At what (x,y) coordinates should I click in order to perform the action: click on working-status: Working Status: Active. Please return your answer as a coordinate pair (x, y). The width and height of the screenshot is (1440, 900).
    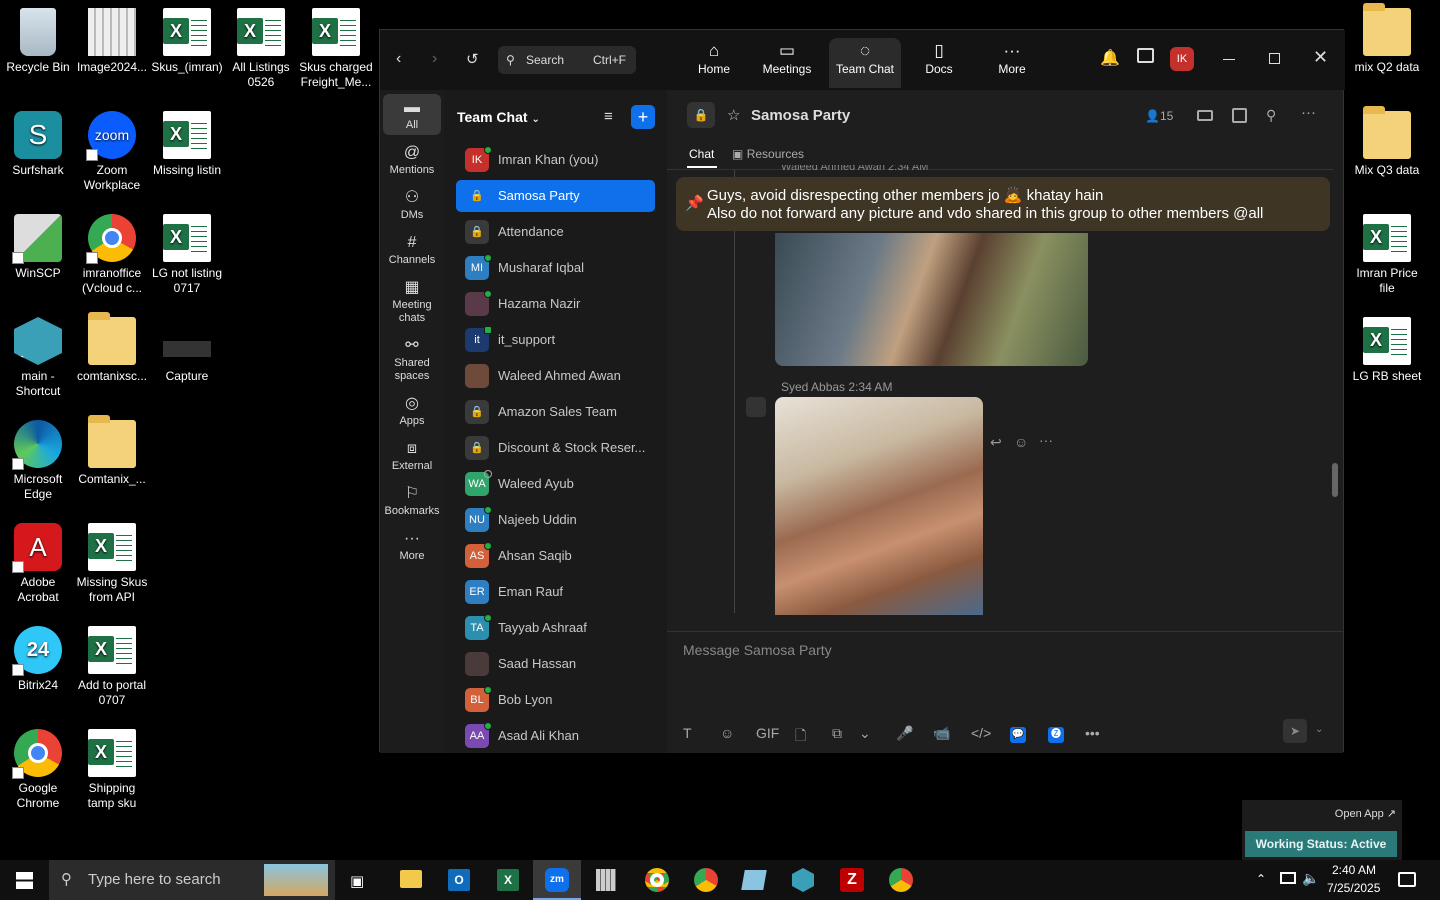
    Looking at the image, I should click on (1321, 844).